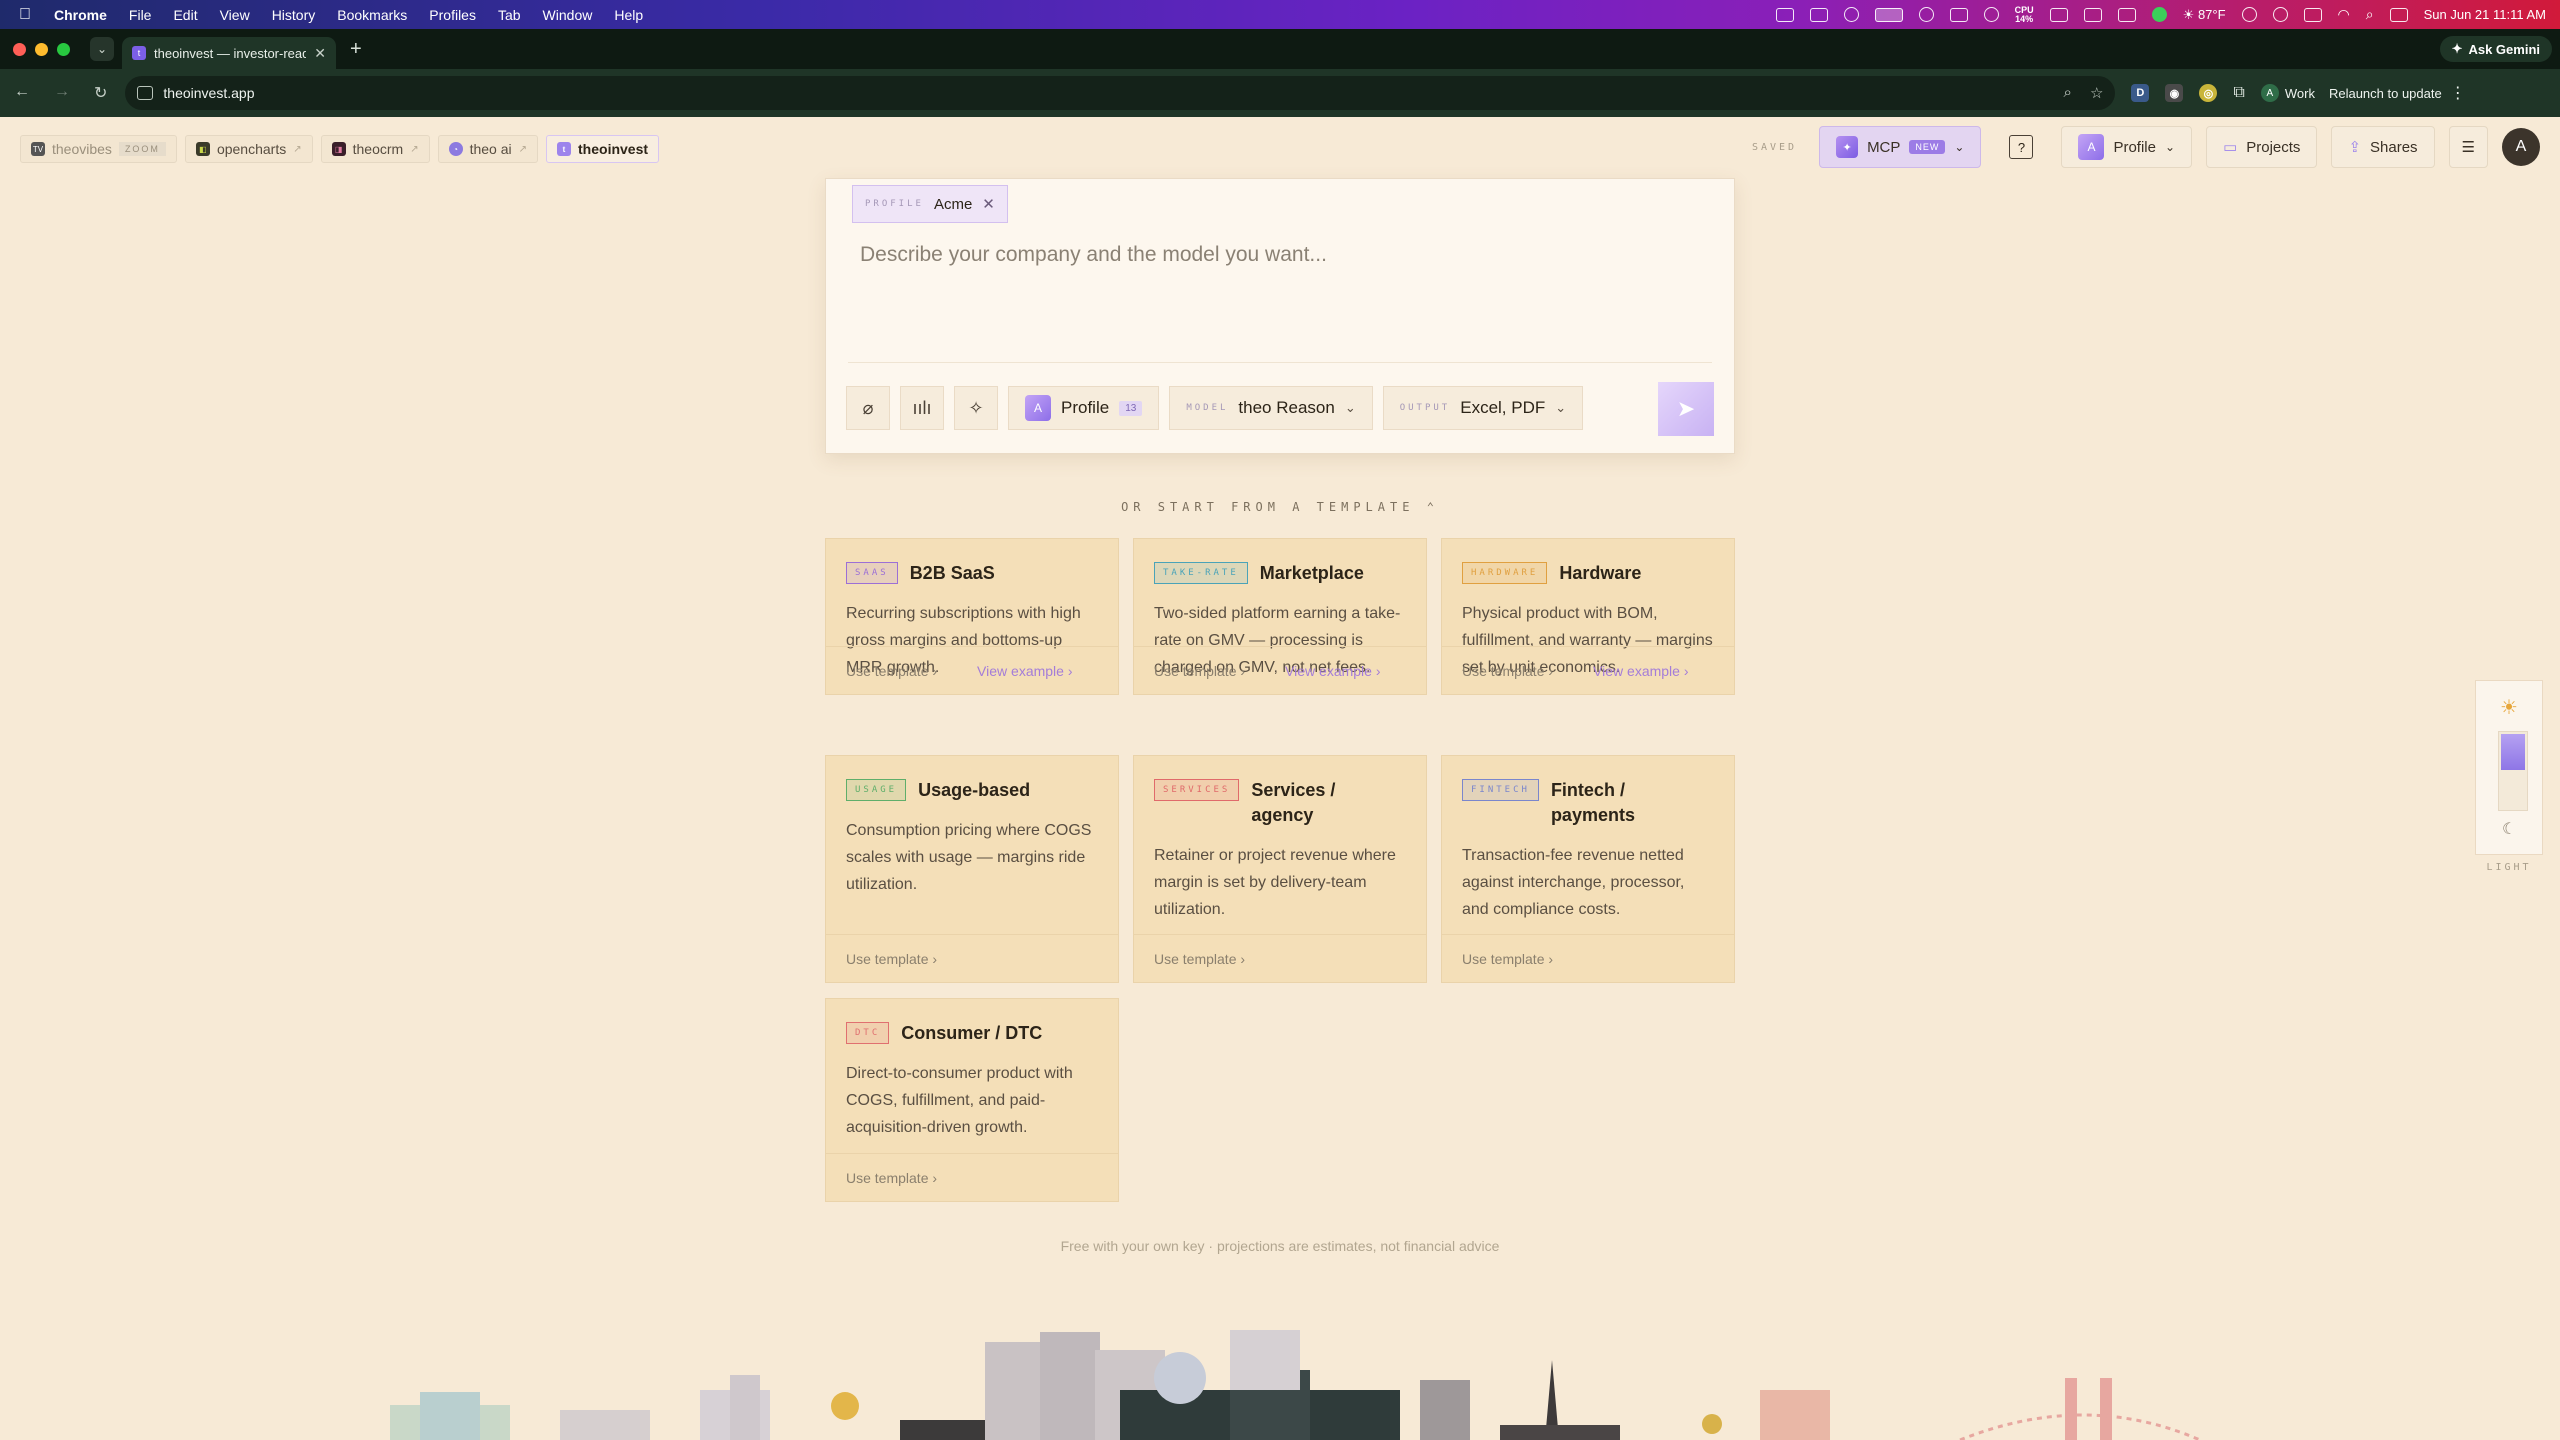 This screenshot has width=2560, height=1440. I want to click on cpu-meter: CPU 14%, so click(2024, 14).